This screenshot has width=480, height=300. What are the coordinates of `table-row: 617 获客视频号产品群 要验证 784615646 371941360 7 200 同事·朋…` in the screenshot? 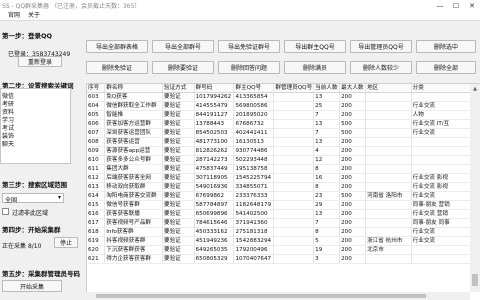 It's located at (283, 223).